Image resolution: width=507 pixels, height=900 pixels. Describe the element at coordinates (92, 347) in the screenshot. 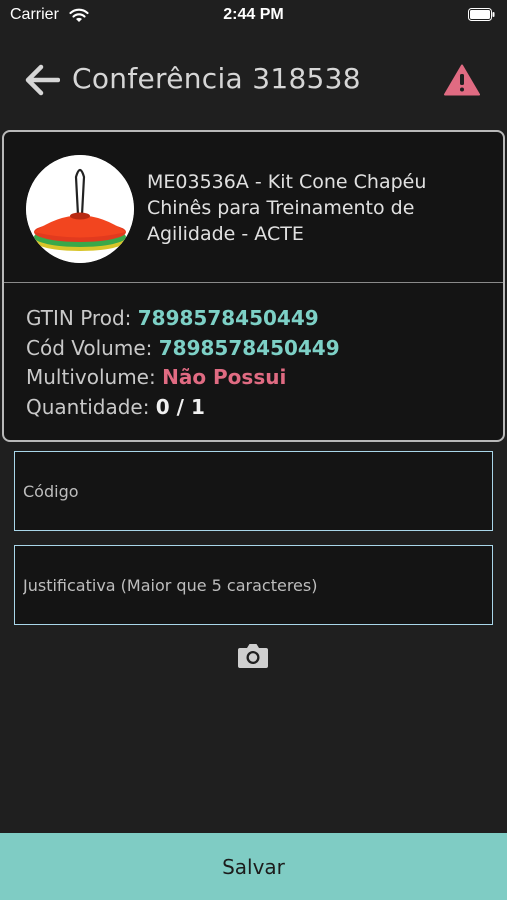

I see `detail-label: Cód Volume:` at that location.